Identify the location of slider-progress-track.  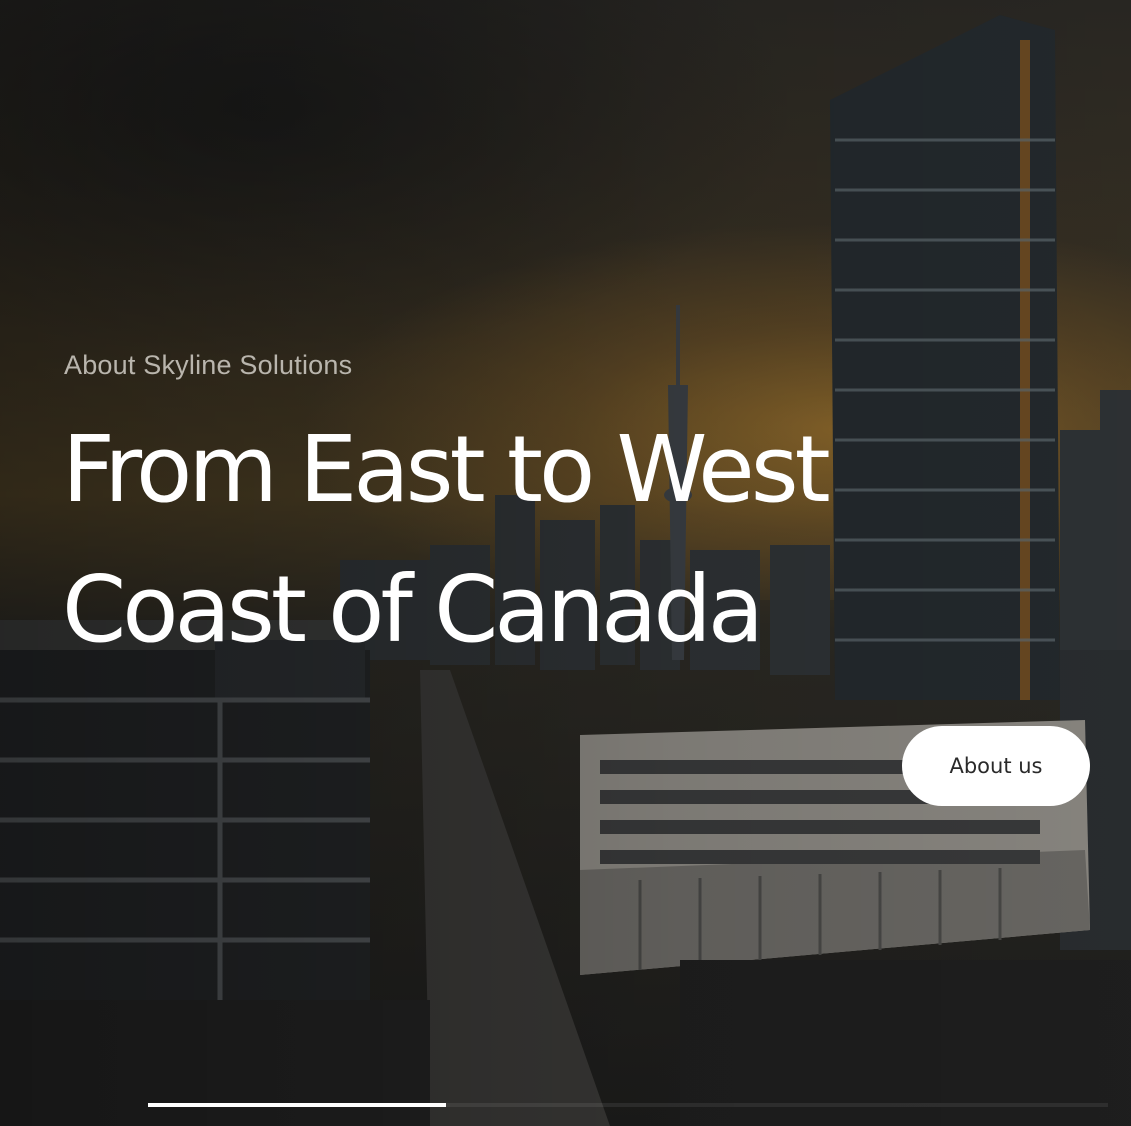
(628, 1105).